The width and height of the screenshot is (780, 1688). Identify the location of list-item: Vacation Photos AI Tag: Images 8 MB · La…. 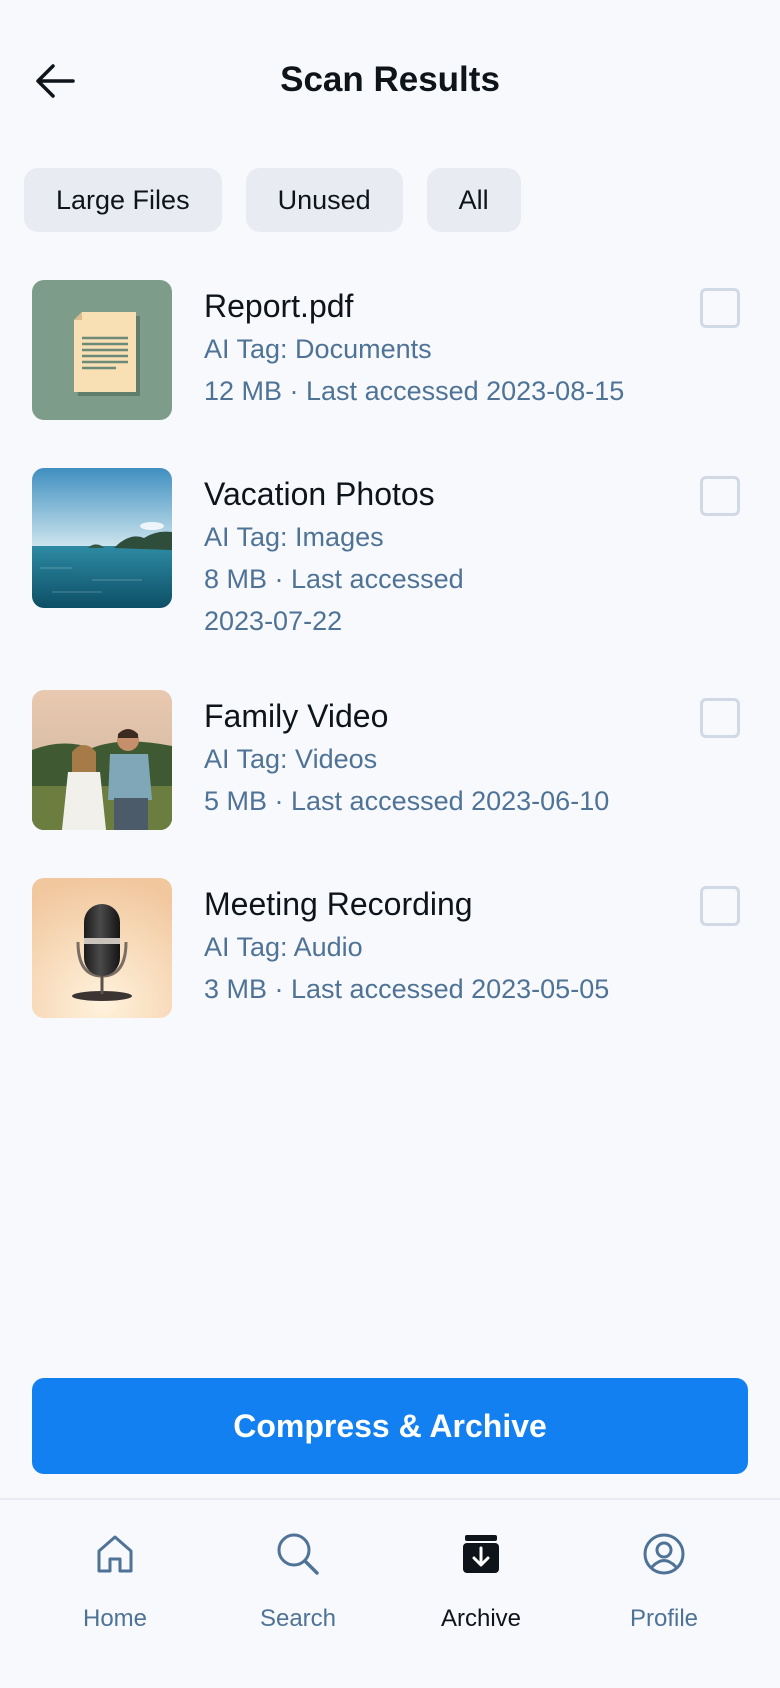
(390, 579).